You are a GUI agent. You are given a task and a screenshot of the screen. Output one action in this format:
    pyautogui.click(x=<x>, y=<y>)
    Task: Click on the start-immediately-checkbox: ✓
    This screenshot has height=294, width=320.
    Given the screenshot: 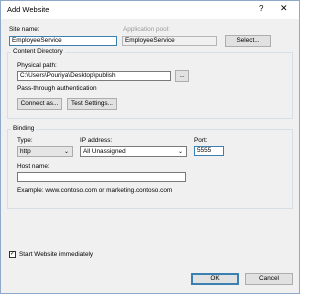 What is the action you would take?
    pyautogui.click(x=12, y=254)
    